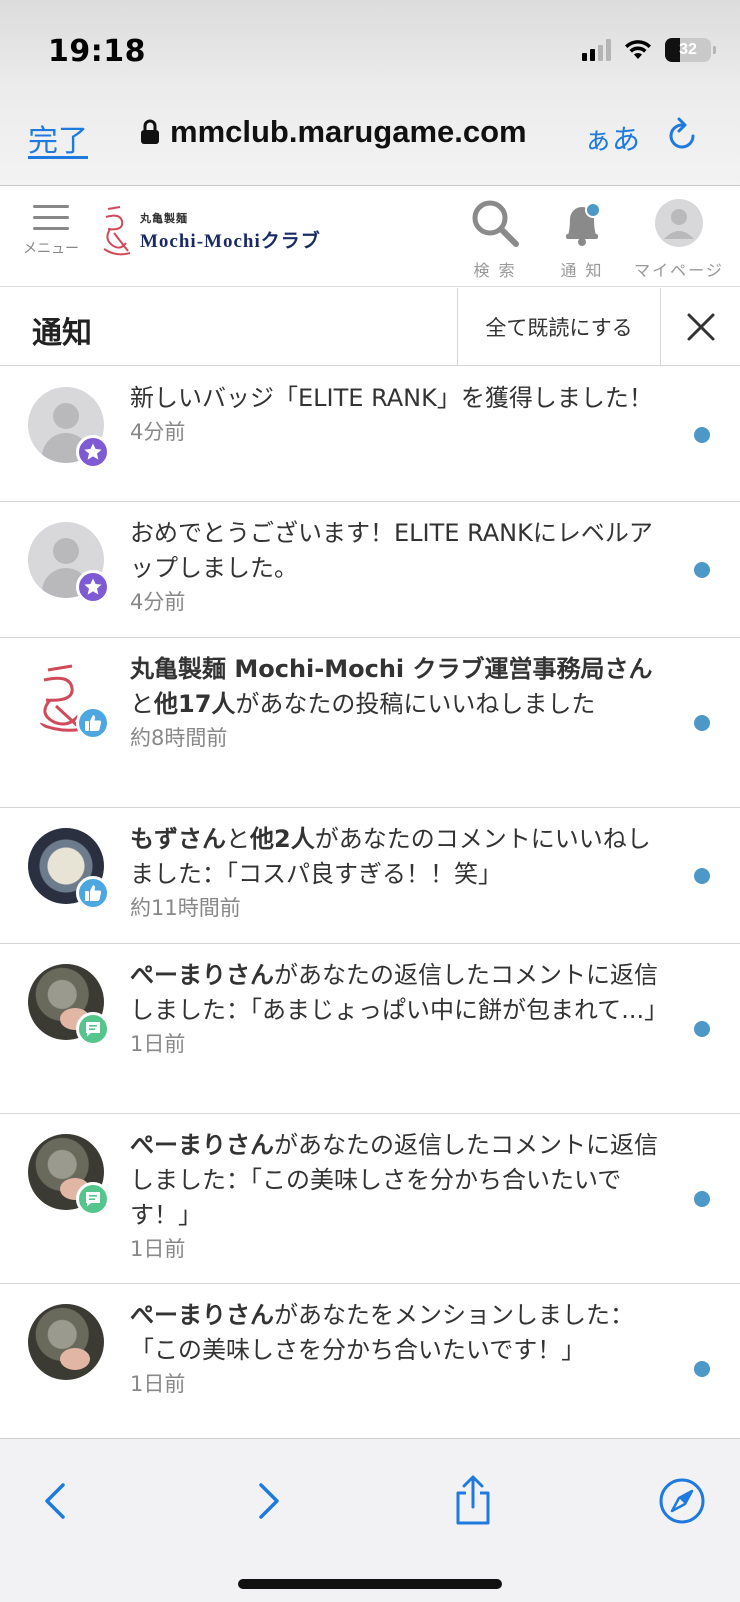 The width and height of the screenshot is (740, 1602). I want to click on status-time: 19:18, so click(97, 51).